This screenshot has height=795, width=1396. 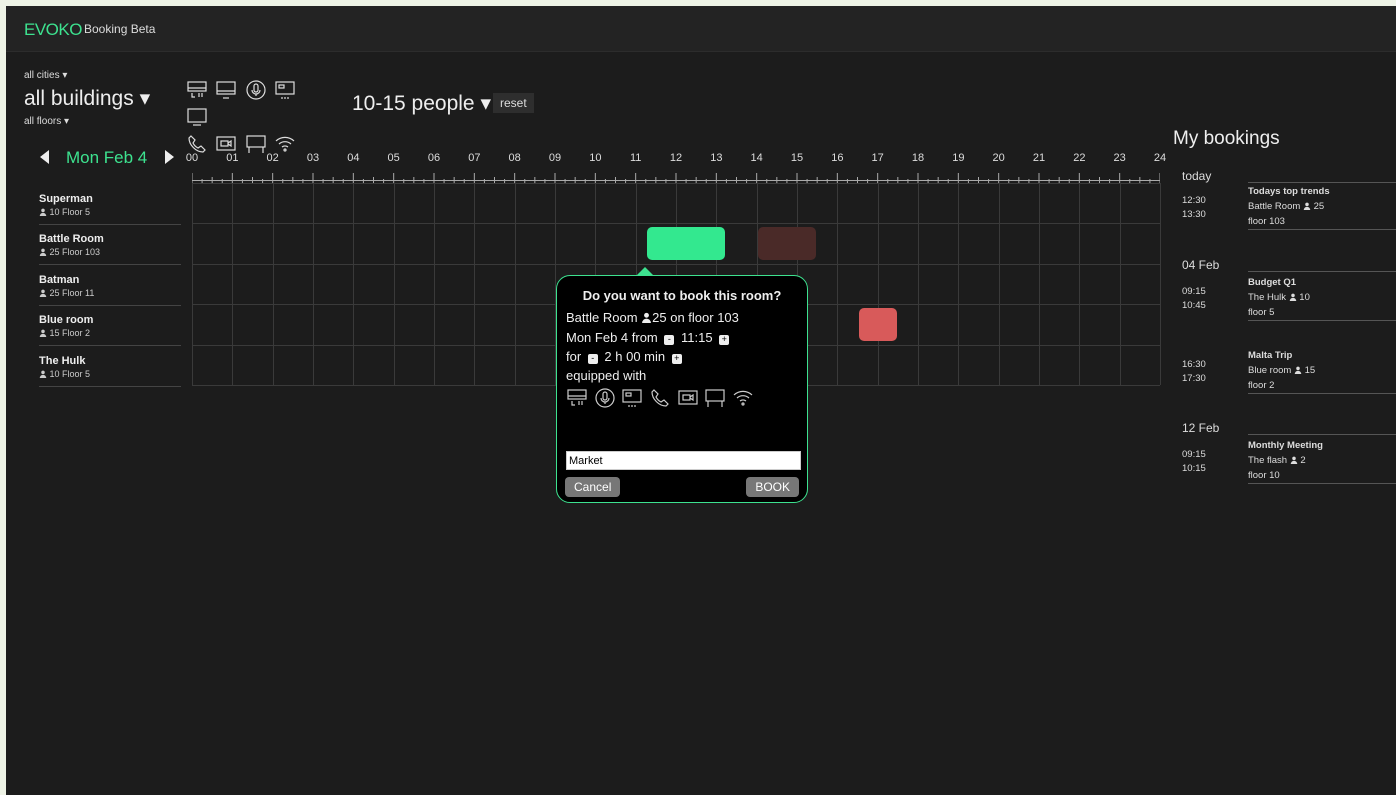 I want to click on amenity-filters, so click(x=256, y=119).